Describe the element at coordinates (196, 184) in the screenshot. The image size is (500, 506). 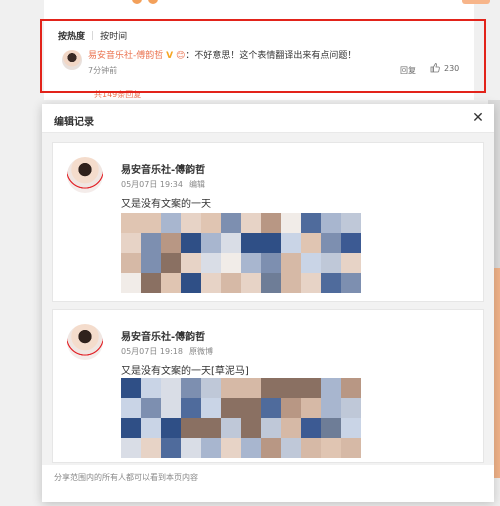
I see `record-tag: 编辑` at that location.